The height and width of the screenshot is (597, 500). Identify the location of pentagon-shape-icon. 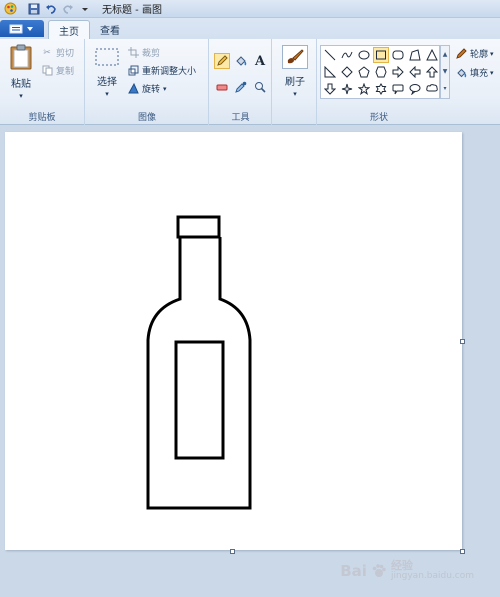
(364, 72).